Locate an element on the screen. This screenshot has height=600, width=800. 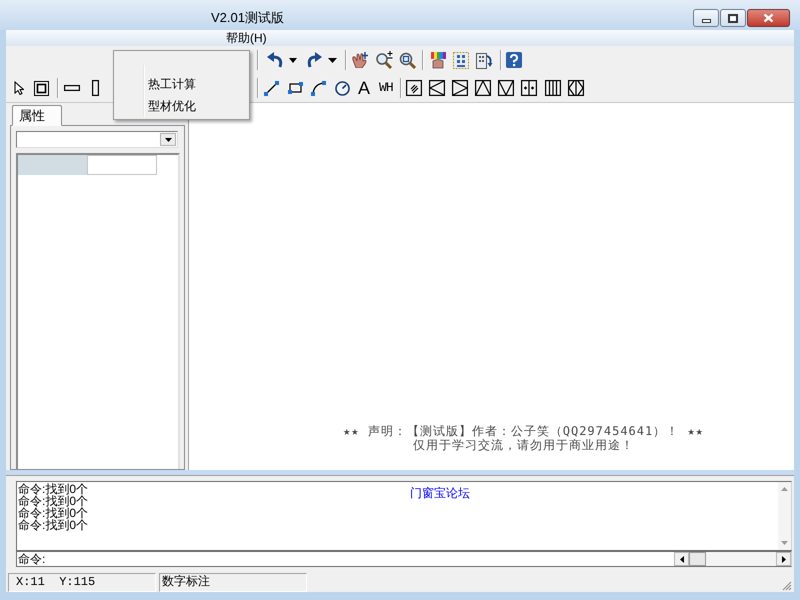
horizontal-scrollbar is located at coordinates (732, 559).